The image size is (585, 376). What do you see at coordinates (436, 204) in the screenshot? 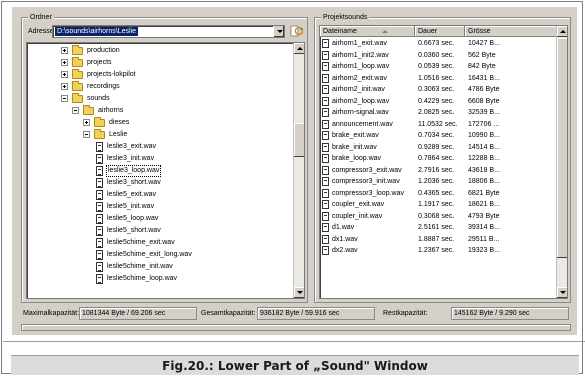
I see `sound-duration: 1.1917 sec.` at bounding box center [436, 204].